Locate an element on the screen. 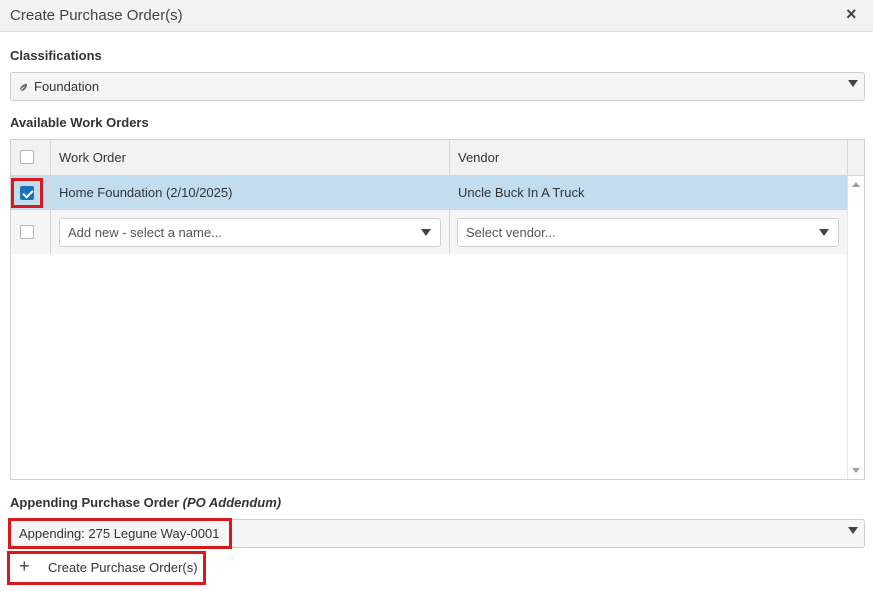 This screenshot has height=591, width=873. select-all-checkbox is located at coordinates (27, 157).